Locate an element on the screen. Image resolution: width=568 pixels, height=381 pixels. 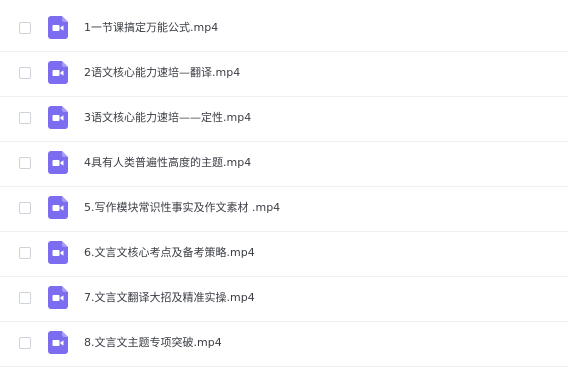
file-name: 8.文言文主题专项突破.mp4 is located at coordinates (153, 343).